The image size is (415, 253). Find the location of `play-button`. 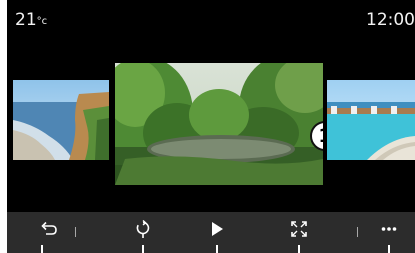

play-button is located at coordinates (217, 229).